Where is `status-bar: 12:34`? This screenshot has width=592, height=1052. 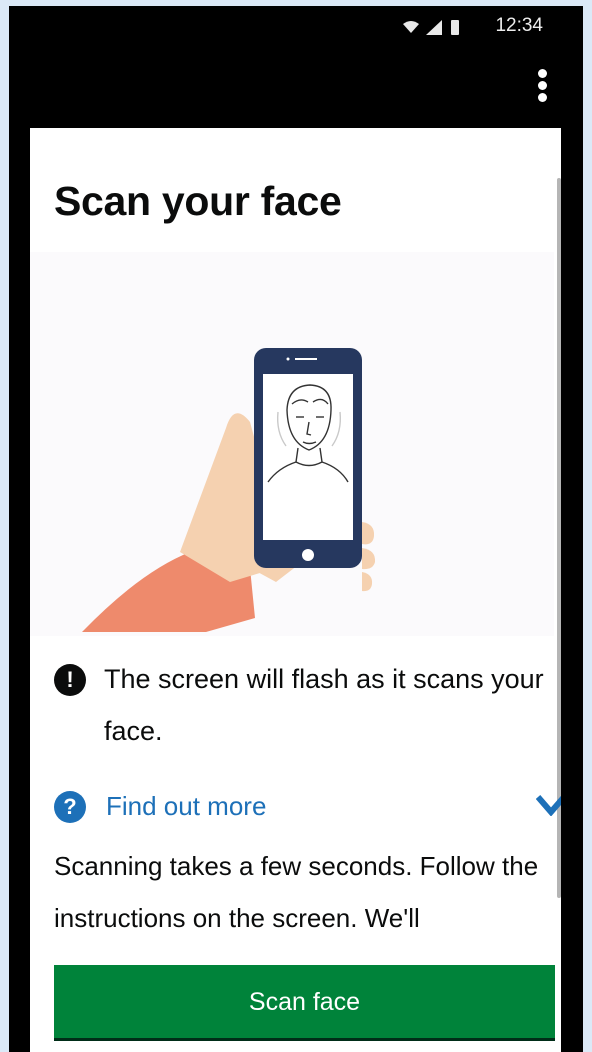 status-bar: 12:34 is located at coordinates (296, 26).